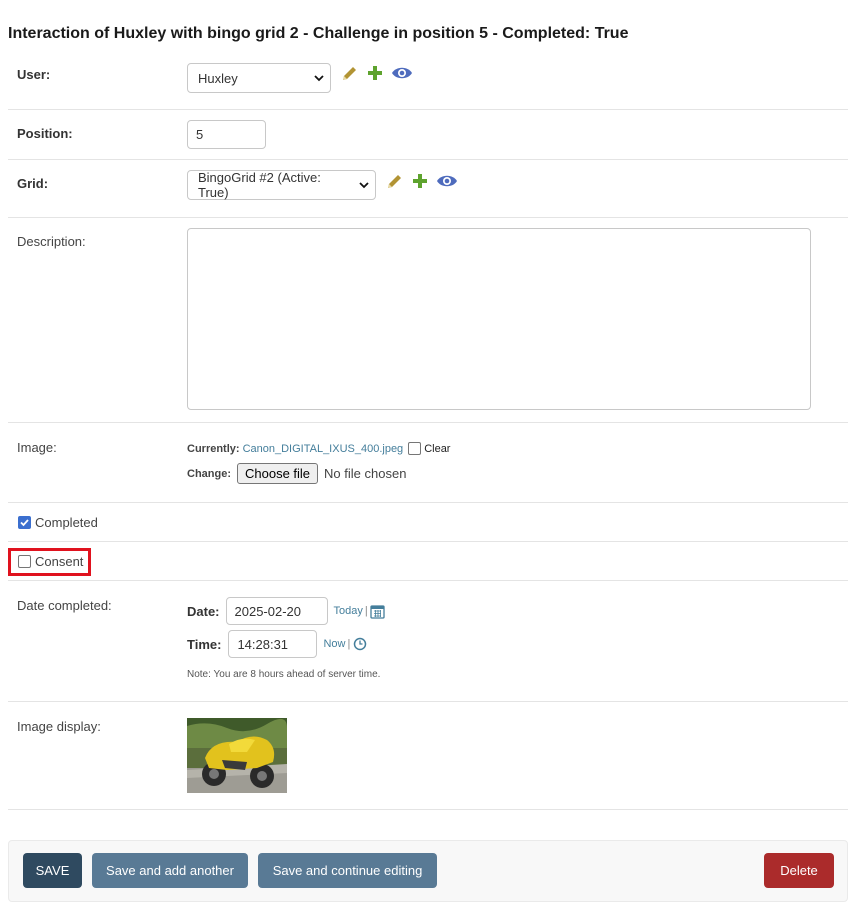  What do you see at coordinates (377, 611) in the screenshot?
I see `calendar-icon` at bounding box center [377, 611].